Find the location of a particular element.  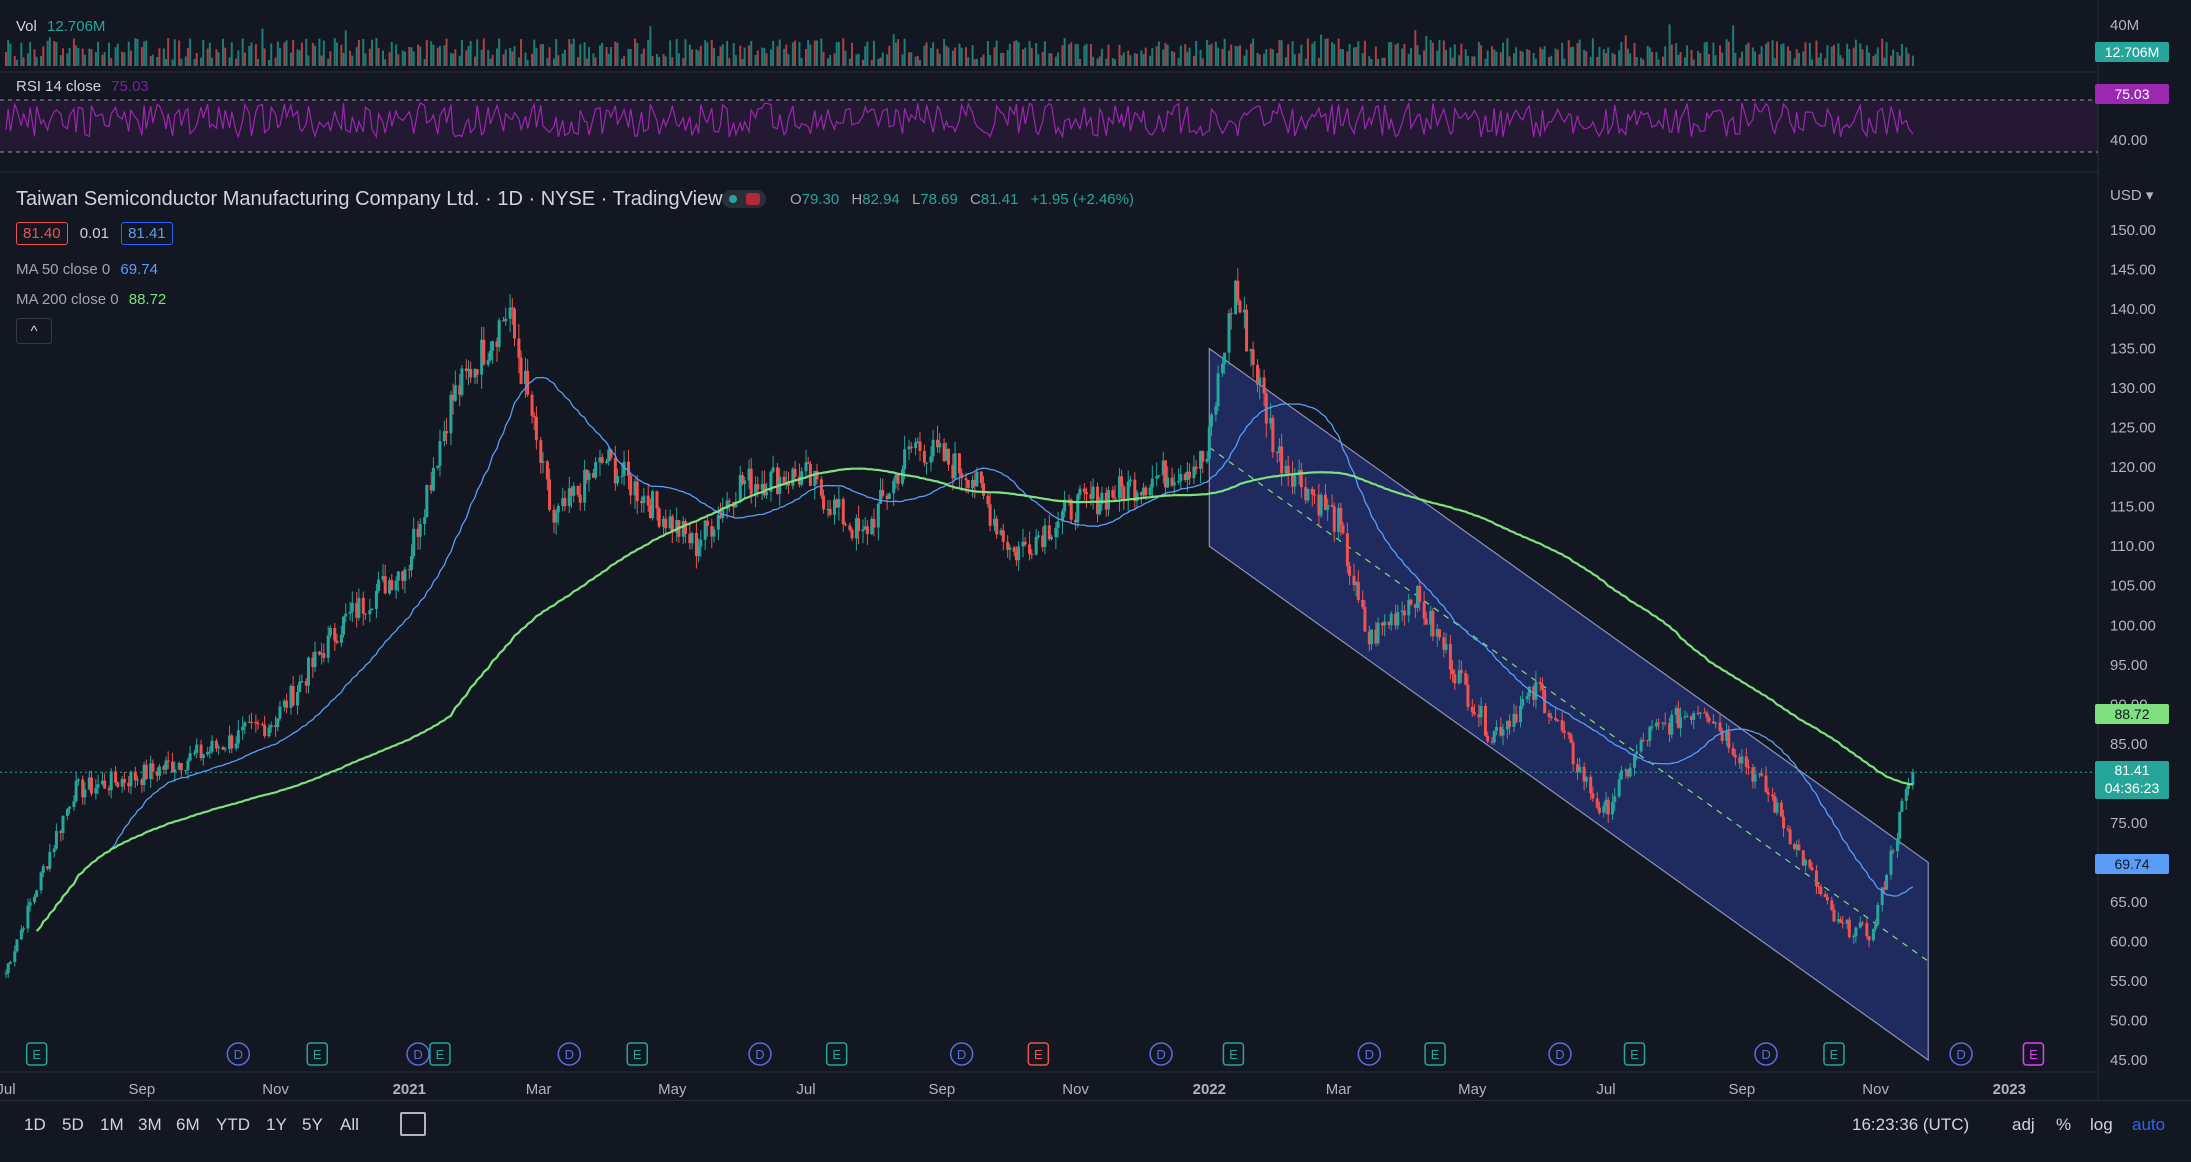

ma200-badge: 88.72 is located at coordinates (2132, 714).